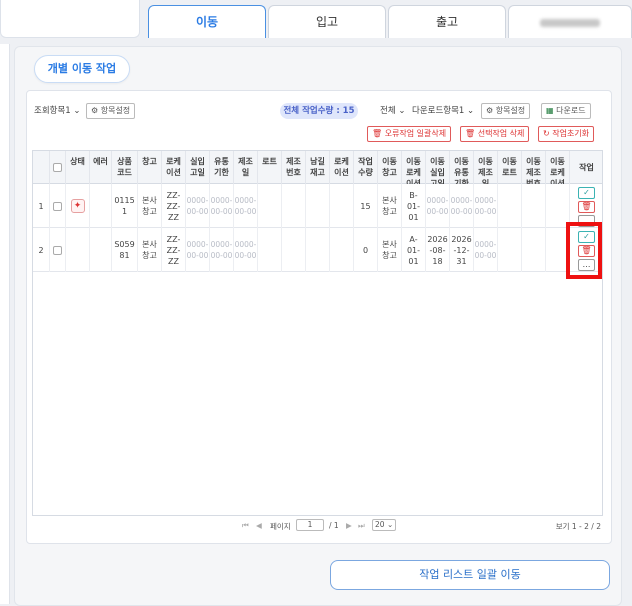 This screenshot has width=632, height=606. I want to click on tab-inbound: 입고, so click(327, 21).